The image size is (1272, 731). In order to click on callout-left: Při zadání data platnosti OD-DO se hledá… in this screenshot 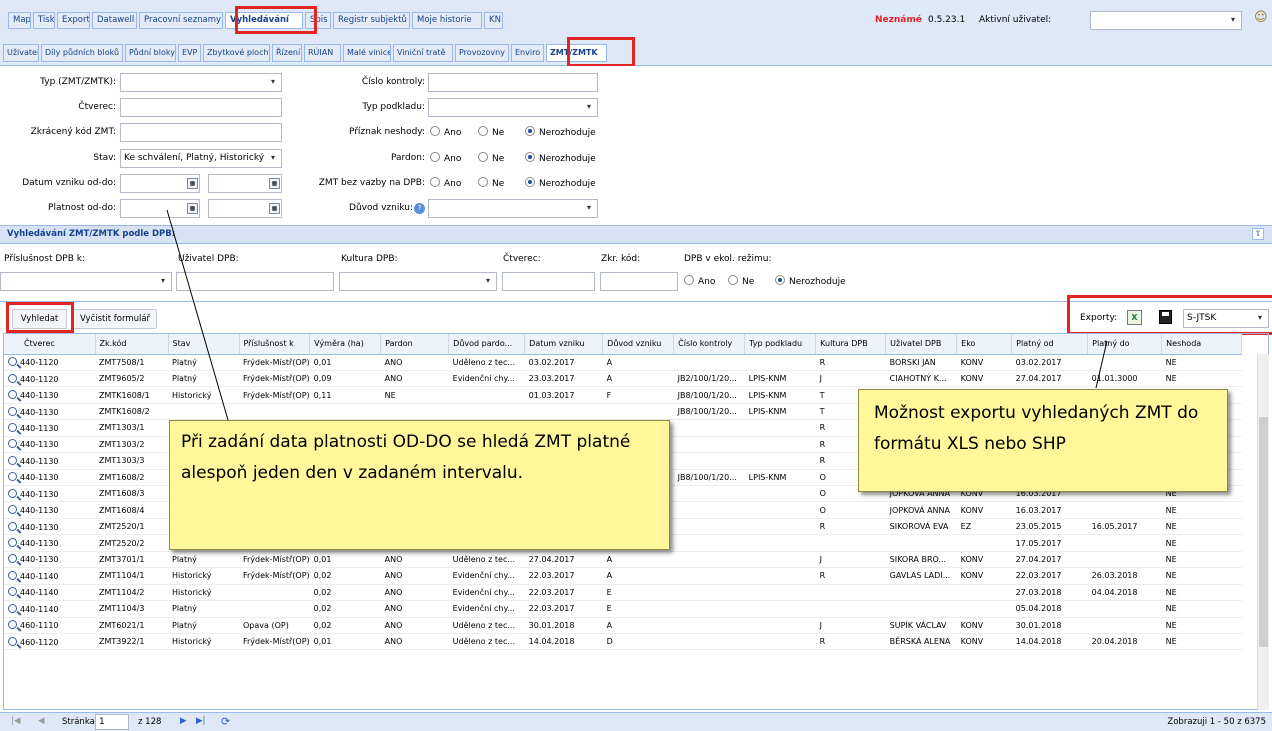, I will do `click(419, 485)`.